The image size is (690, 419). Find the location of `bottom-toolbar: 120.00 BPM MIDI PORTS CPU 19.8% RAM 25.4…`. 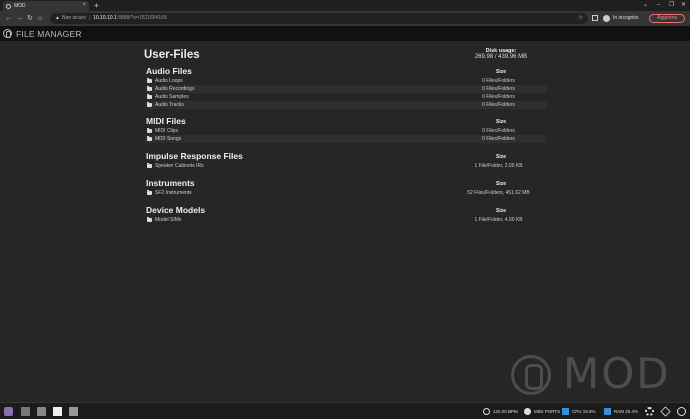

bottom-toolbar: 120.00 BPM MIDI PORTS CPU 19.8% RAM 25.4… is located at coordinates (345, 410).